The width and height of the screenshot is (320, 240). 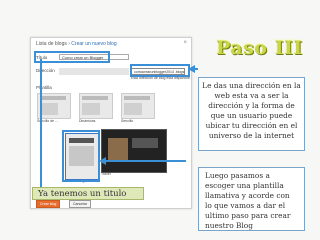 I want to click on template-highlight, so click(x=81, y=156).